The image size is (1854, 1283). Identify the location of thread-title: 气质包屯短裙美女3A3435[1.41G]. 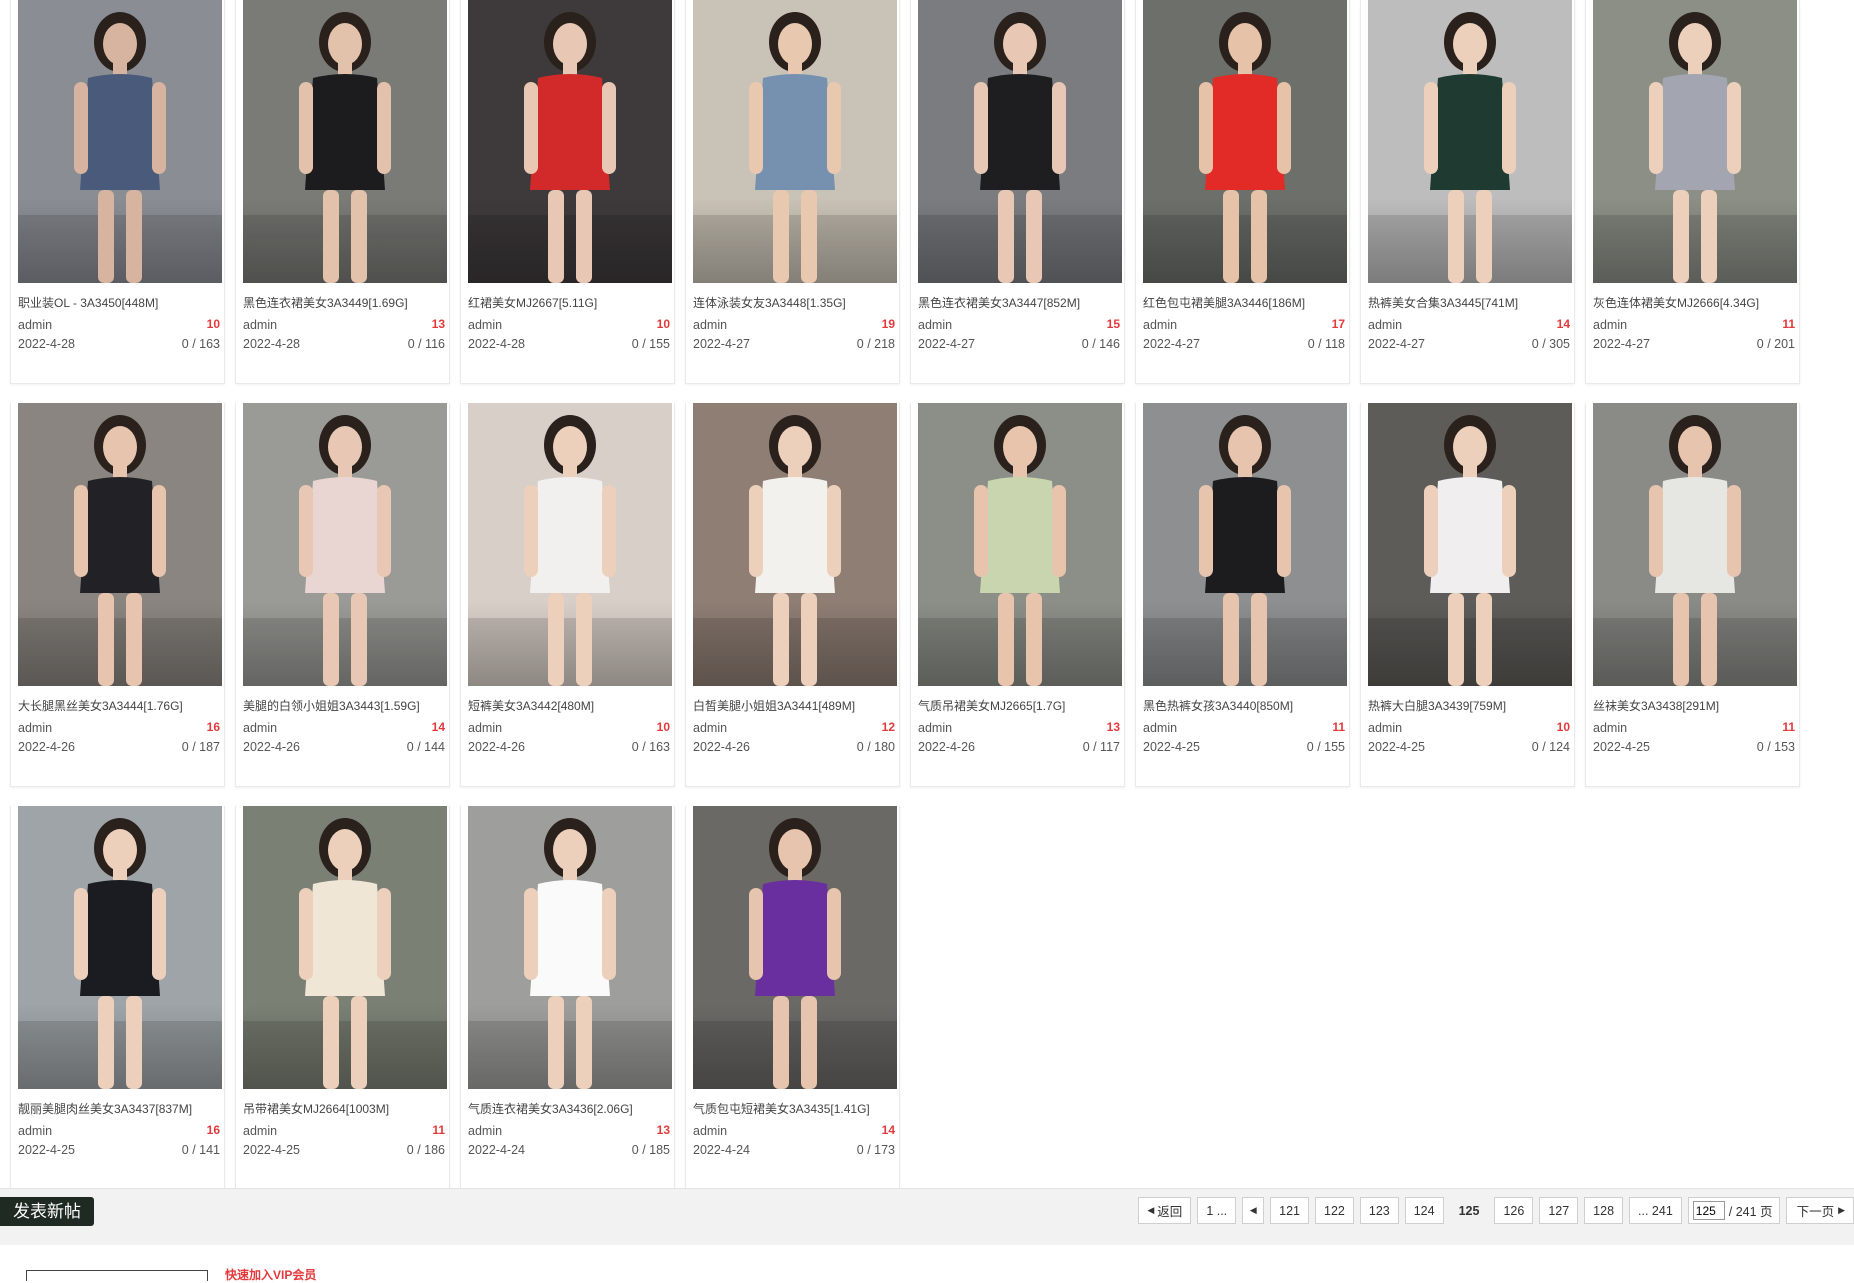
(795, 1109).